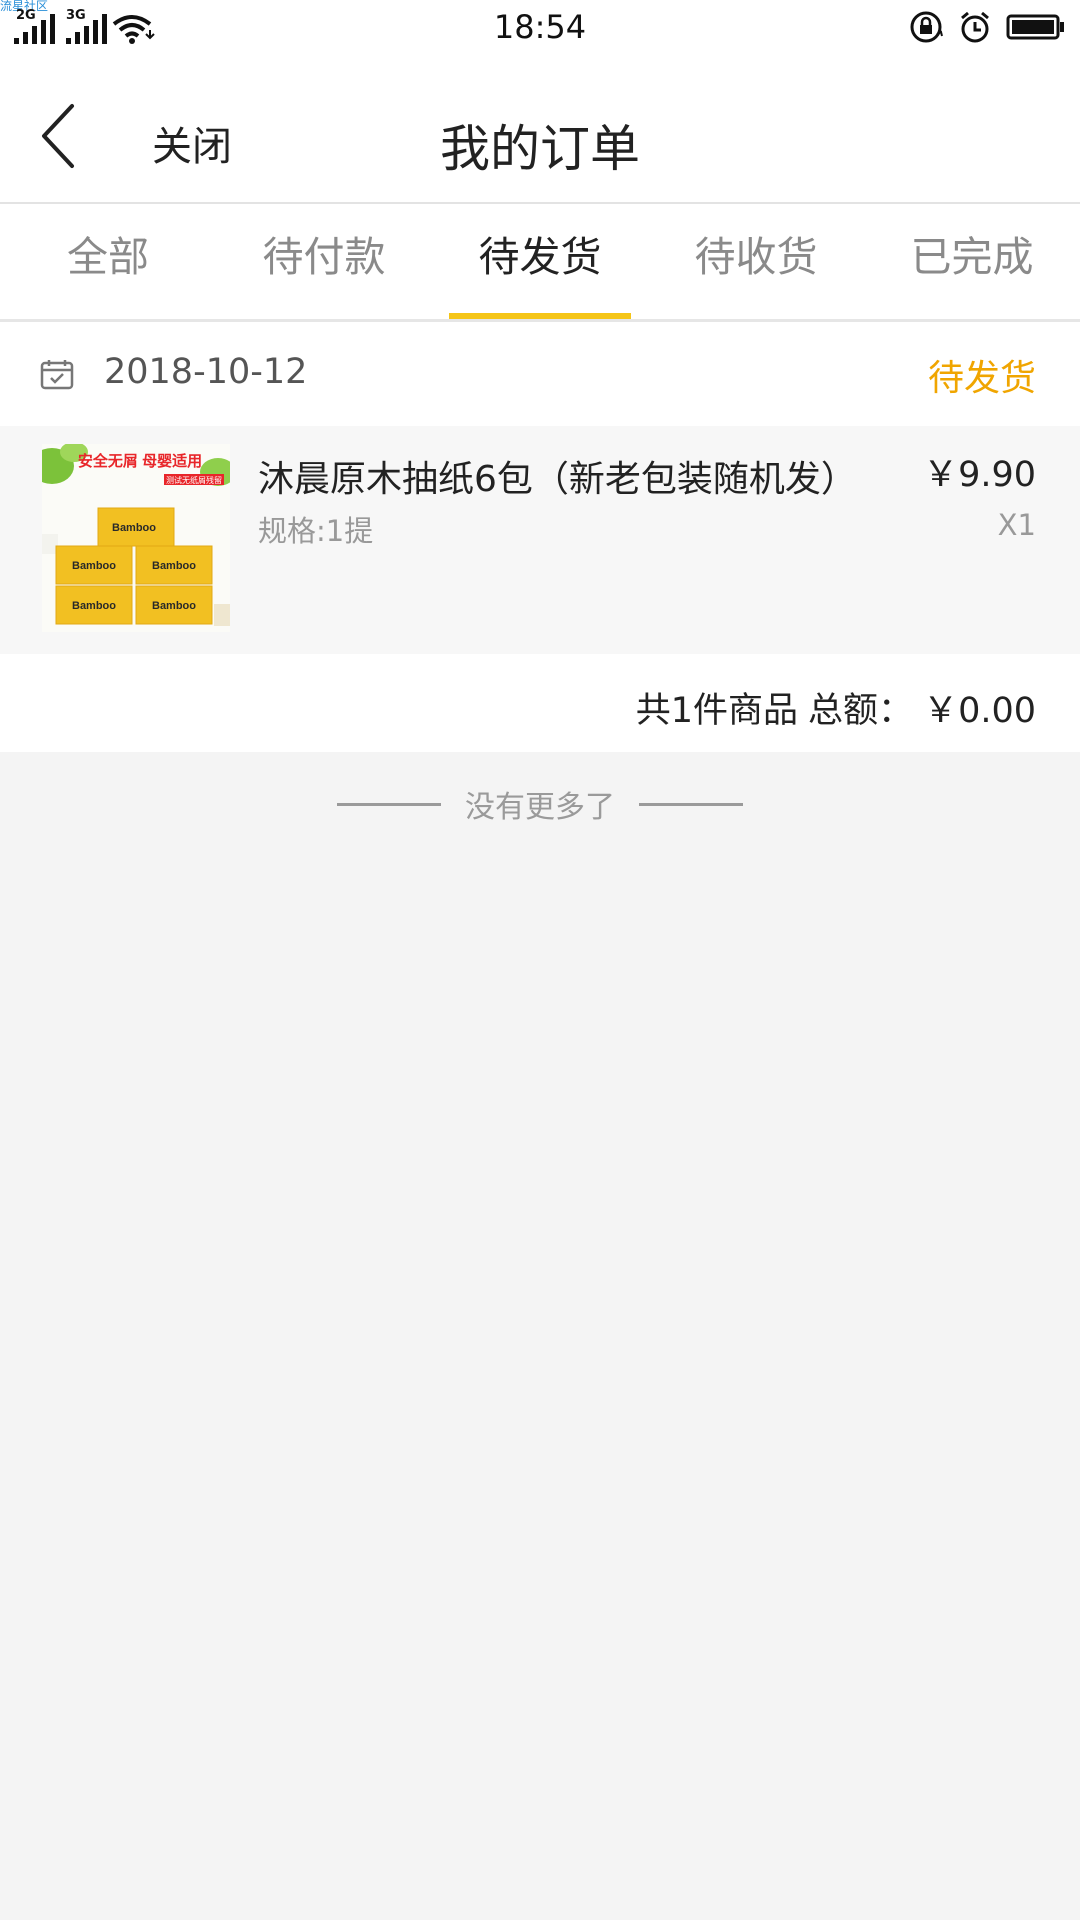 Image resolution: width=1080 pixels, height=1920 pixels. Describe the element at coordinates (540, 374) in the screenshot. I see `order-header: 2018-10-12 待发货` at that location.